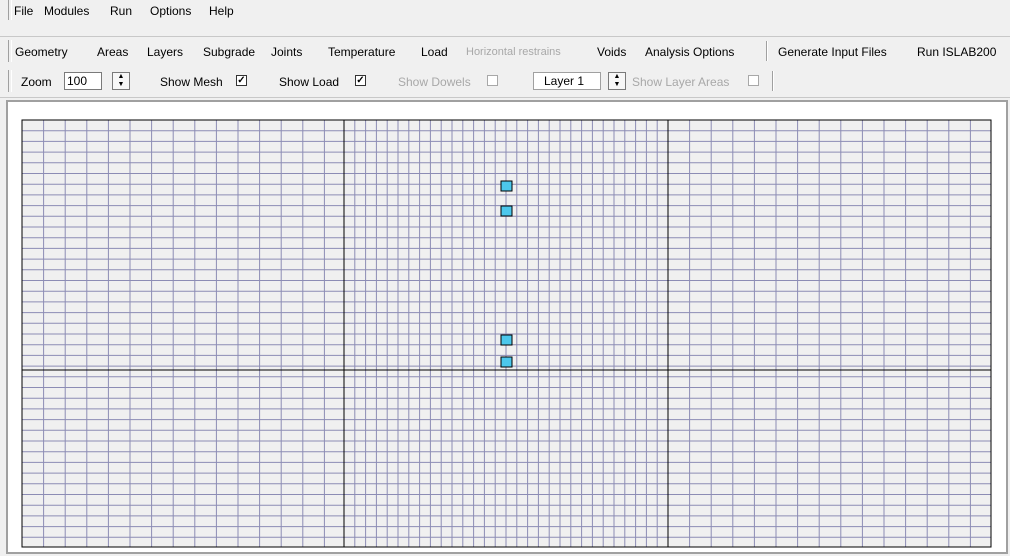 The width and height of the screenshot is (1010, 556). I want to click on areas-button: Areas, so click(112, 52).